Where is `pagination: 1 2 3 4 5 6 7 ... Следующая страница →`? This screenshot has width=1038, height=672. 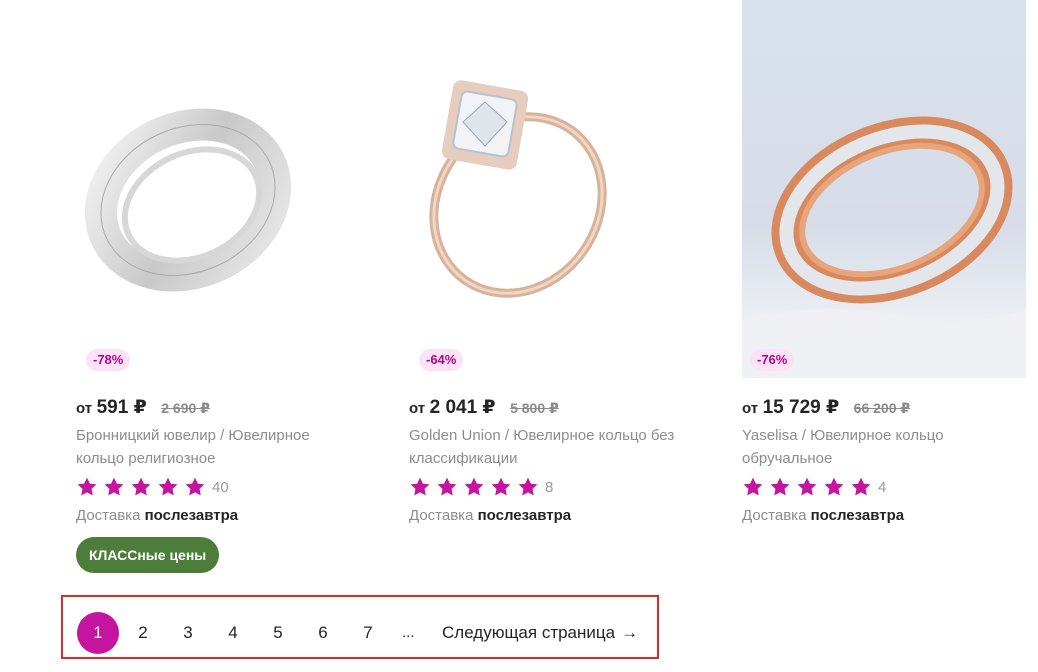 pagination: 1 2 3 4 5 6 7 ... Следующая страница → is located at coordinates (360, 627).